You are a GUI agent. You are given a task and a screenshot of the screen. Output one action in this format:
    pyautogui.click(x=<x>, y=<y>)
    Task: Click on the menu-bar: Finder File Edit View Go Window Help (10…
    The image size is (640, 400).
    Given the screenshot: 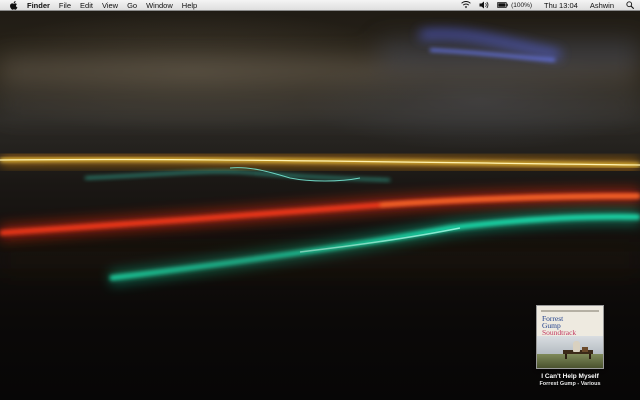 What is the action you would take?
    pyautogui.click(x=320, y=5)
    